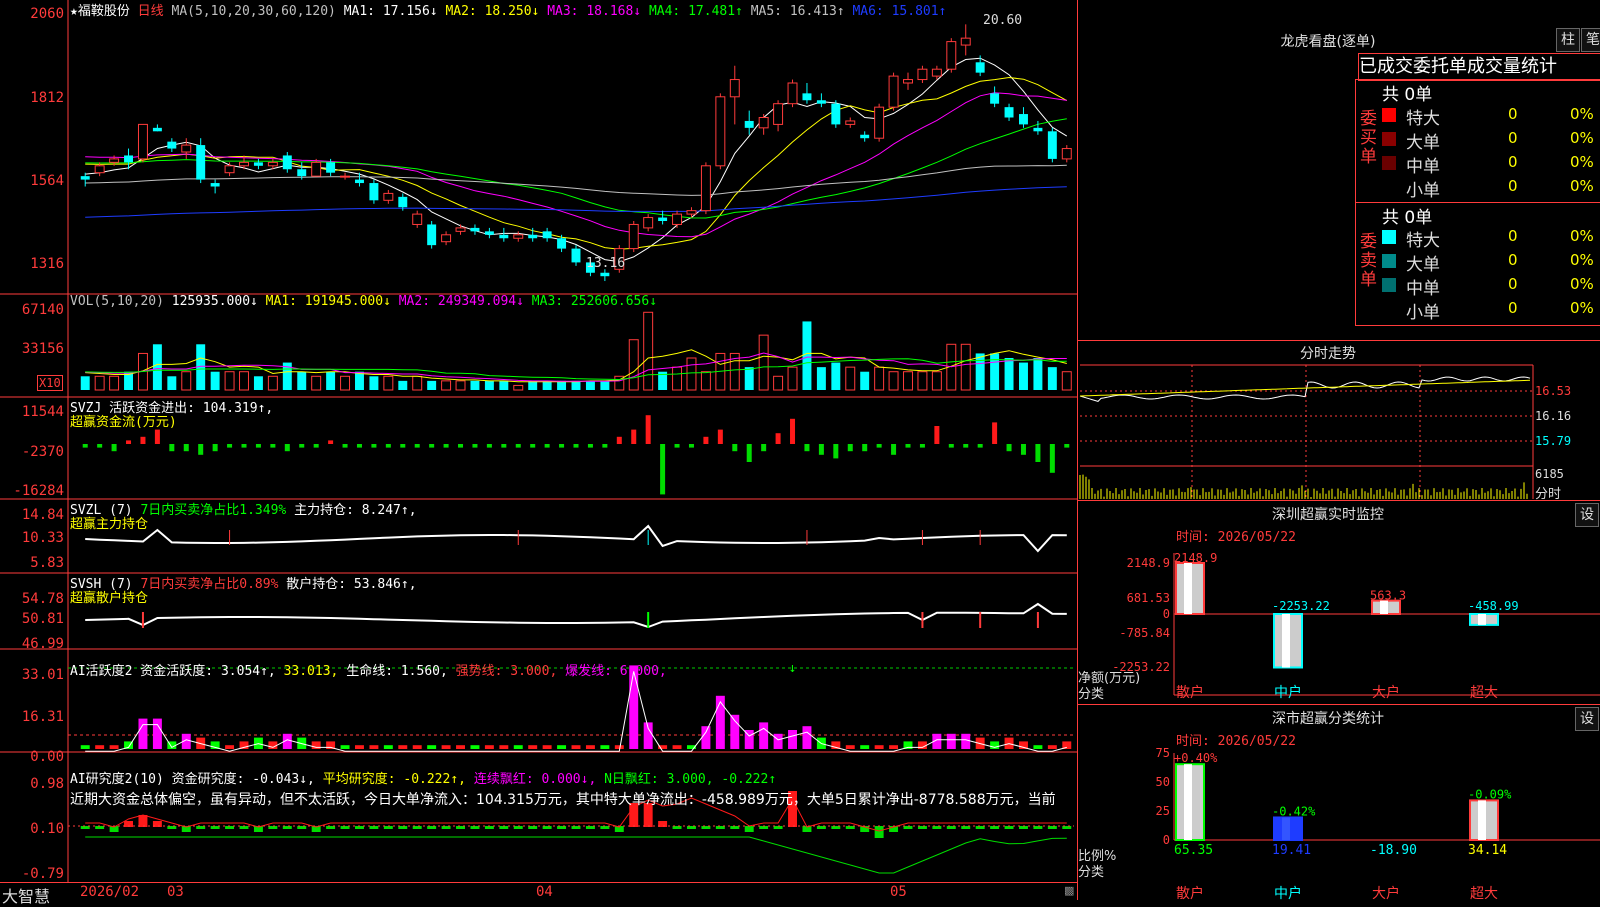 This screenshot has height=907, width=1600. What do you see at coordinates (1288, 893) in the screenshot?
I see `classify-category: 中户` at bounding box center [1288, 893].